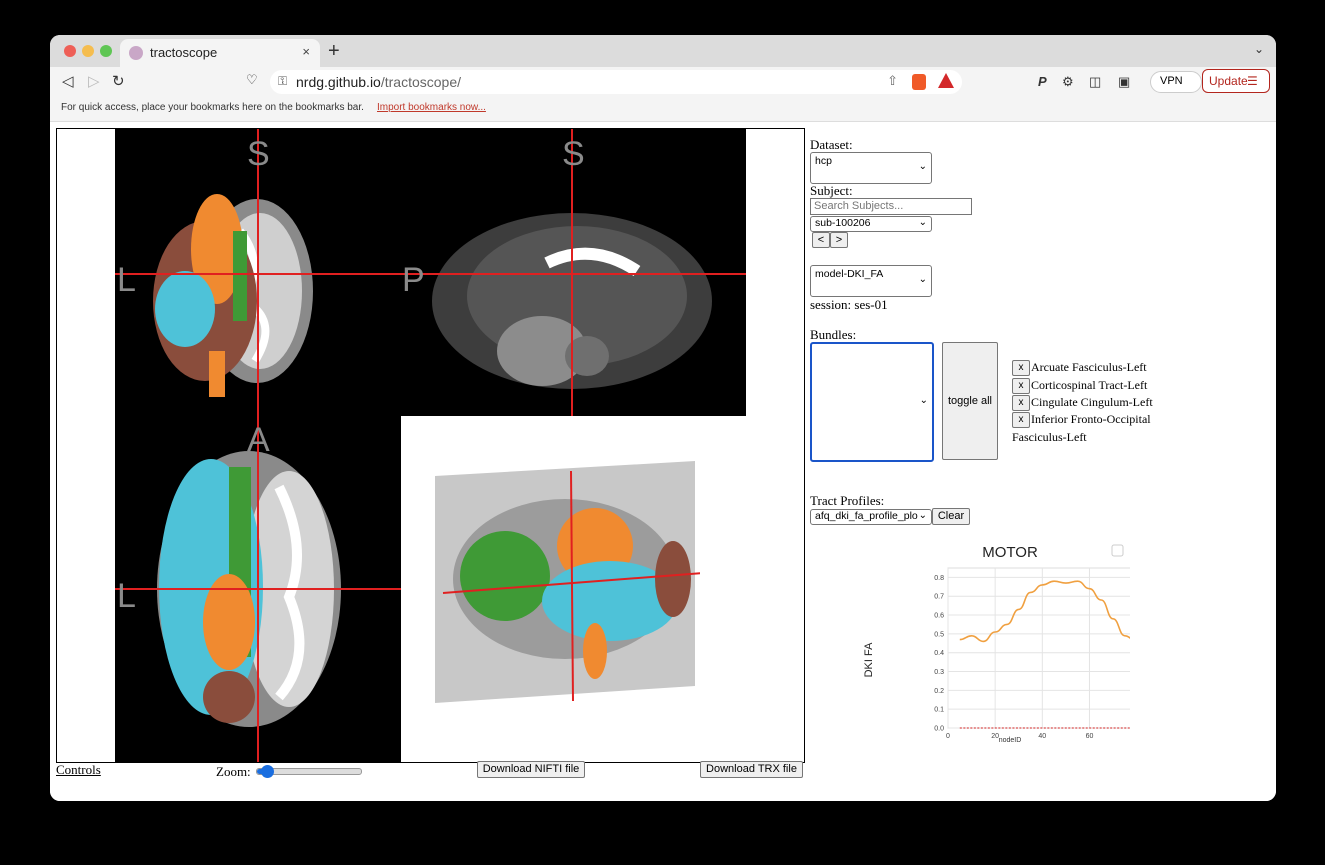  What do you see at coordinates (831, 190) in the screenshot?
I see `subject-label: Subject:` at bounding box center [831, 190].